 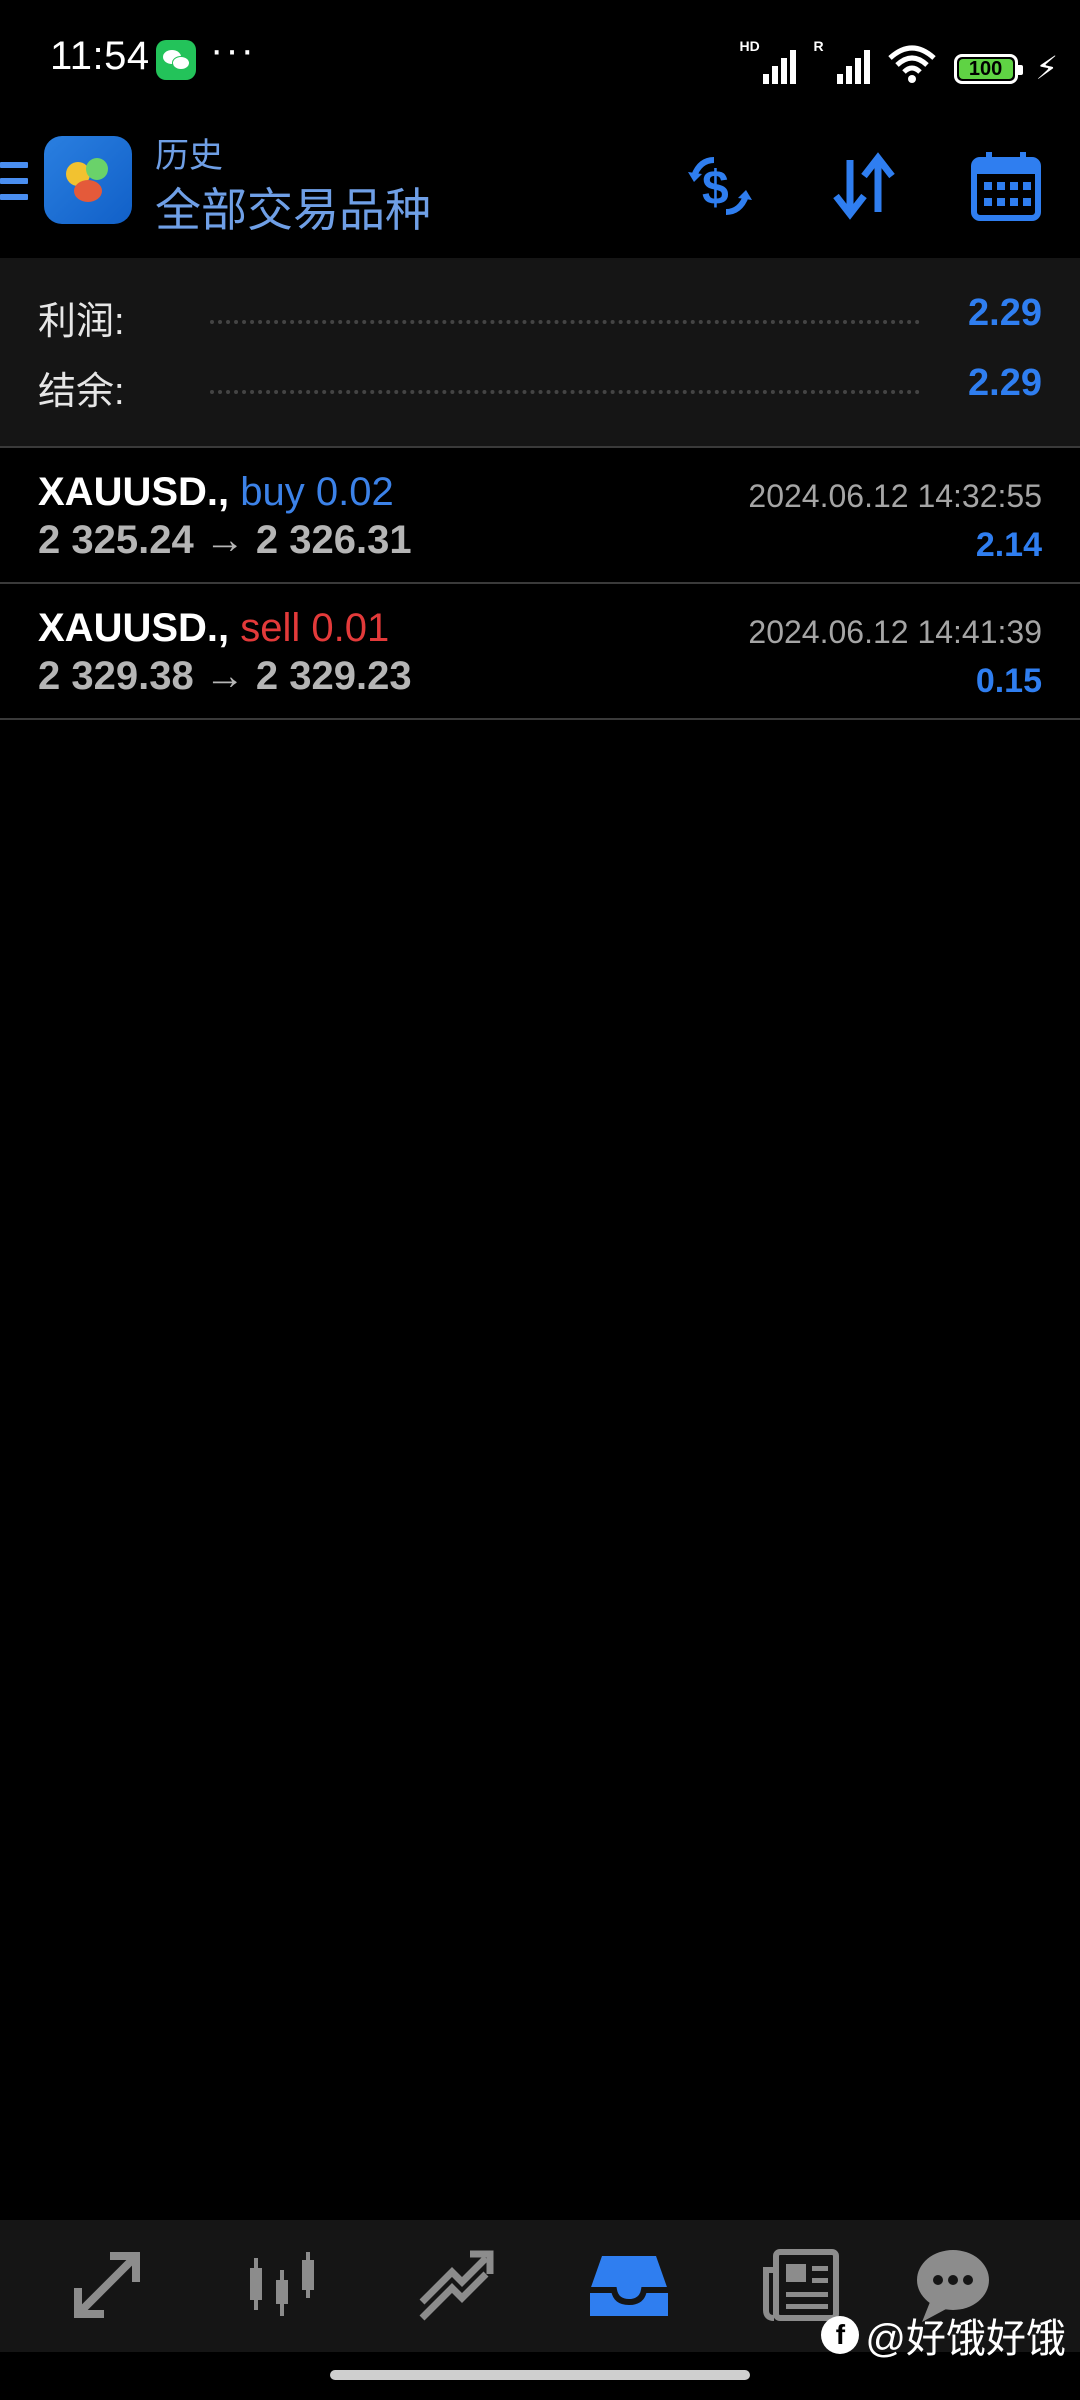 What do you see at coordinates (1046, 68) in the screenshot?
I see `charging-icon: ⚡` at bounding box center [1046, 68].